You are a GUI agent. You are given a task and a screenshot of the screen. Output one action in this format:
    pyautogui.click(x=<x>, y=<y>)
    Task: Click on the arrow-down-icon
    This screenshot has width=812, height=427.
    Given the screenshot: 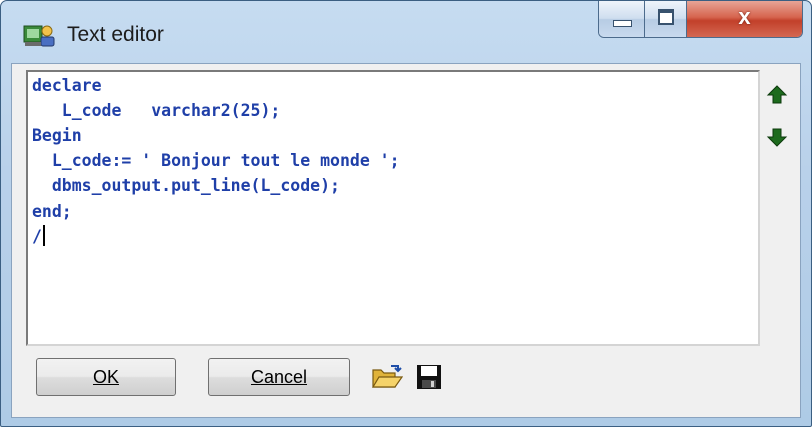 What is the action you would take?
    pyautogui.click(x=777, y=137)
    